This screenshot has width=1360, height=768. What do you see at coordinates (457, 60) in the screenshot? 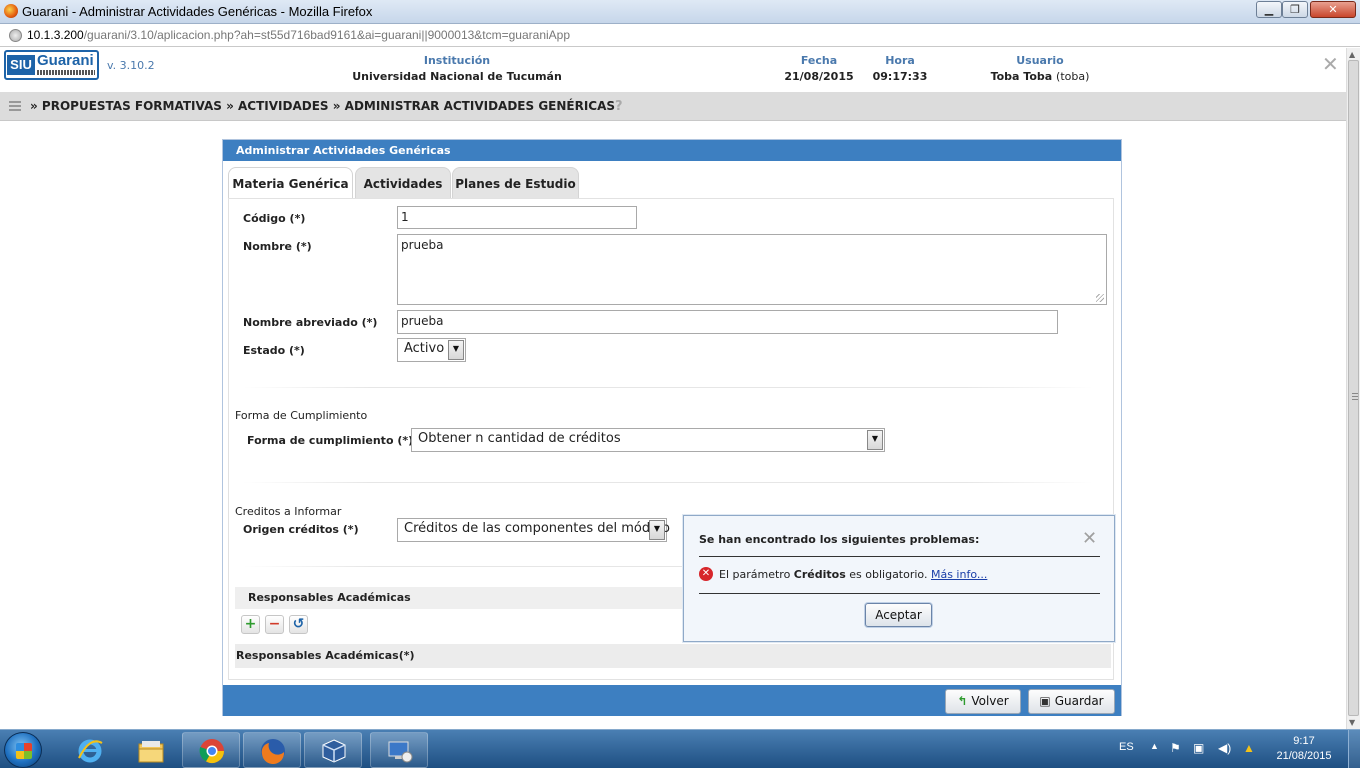
I see `institucion-label: Institución` at bounding box center [457, 60].